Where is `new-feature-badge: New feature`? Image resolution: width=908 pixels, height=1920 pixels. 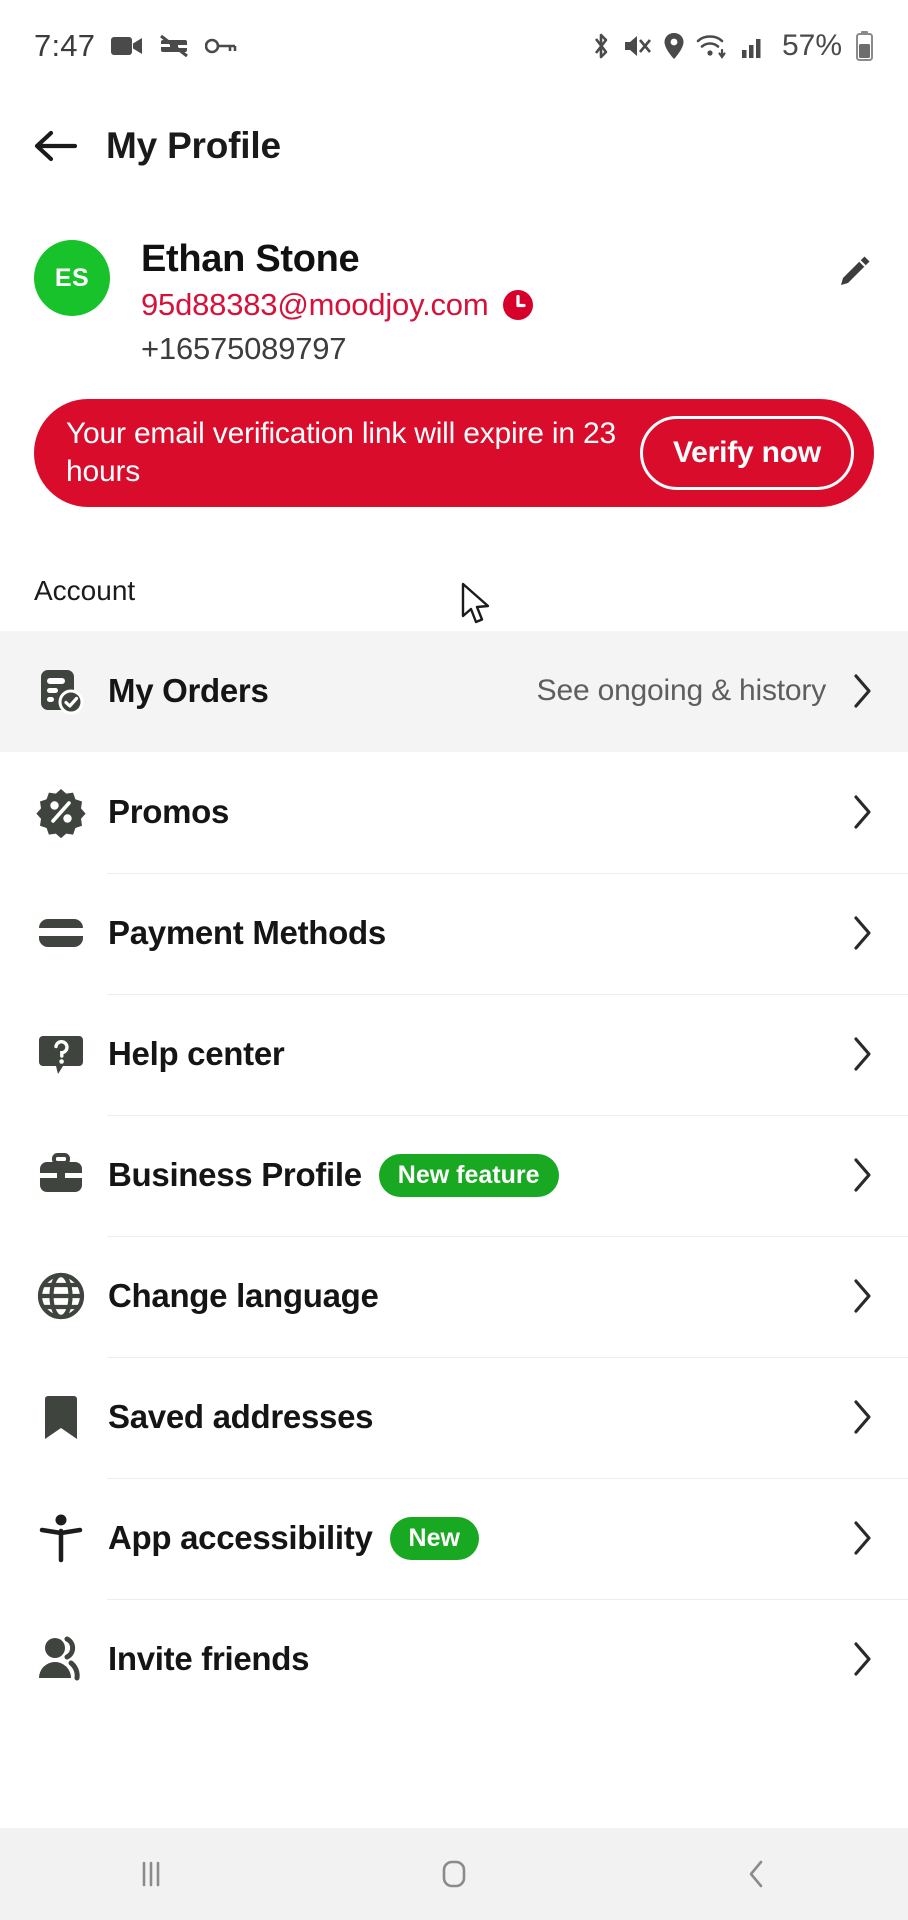 new-feature-badge: New feature is located at coordinates (468, 1175).